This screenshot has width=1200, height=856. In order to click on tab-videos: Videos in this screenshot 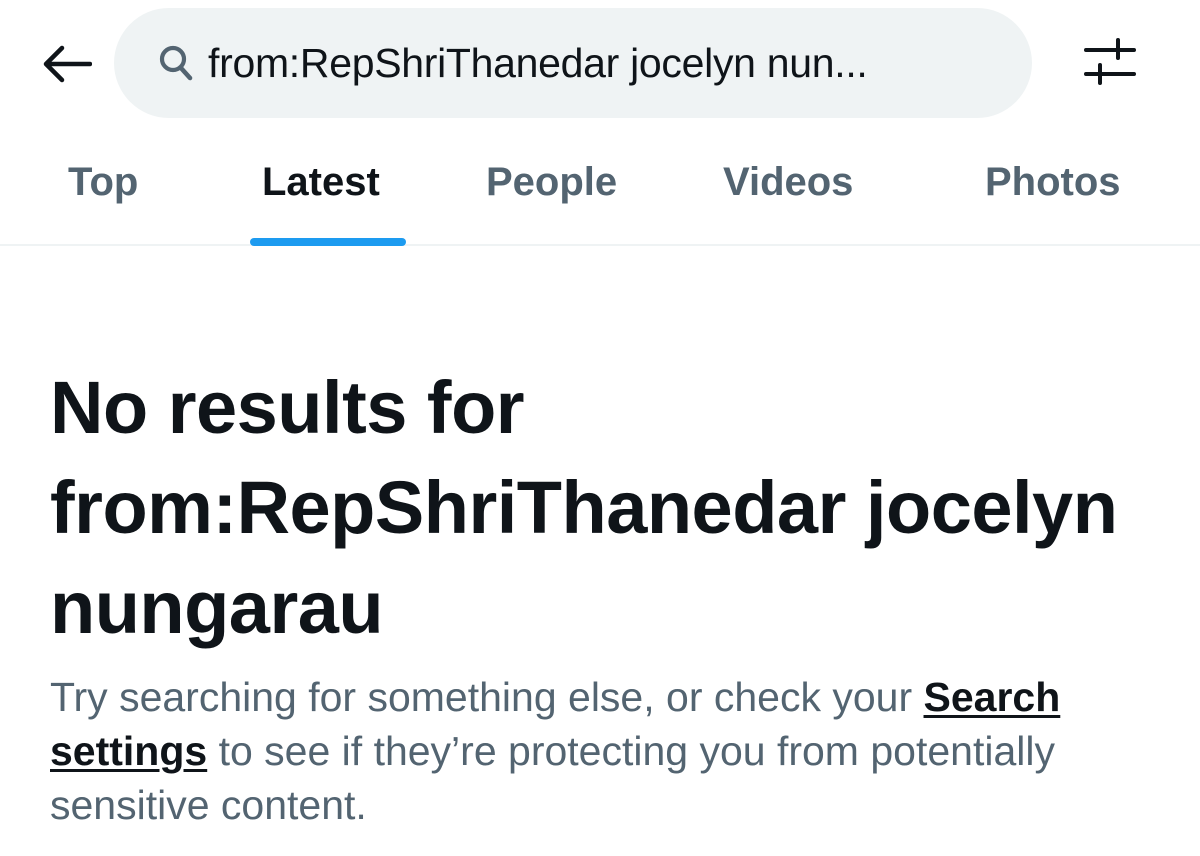, I will do `click(788, 182)`.